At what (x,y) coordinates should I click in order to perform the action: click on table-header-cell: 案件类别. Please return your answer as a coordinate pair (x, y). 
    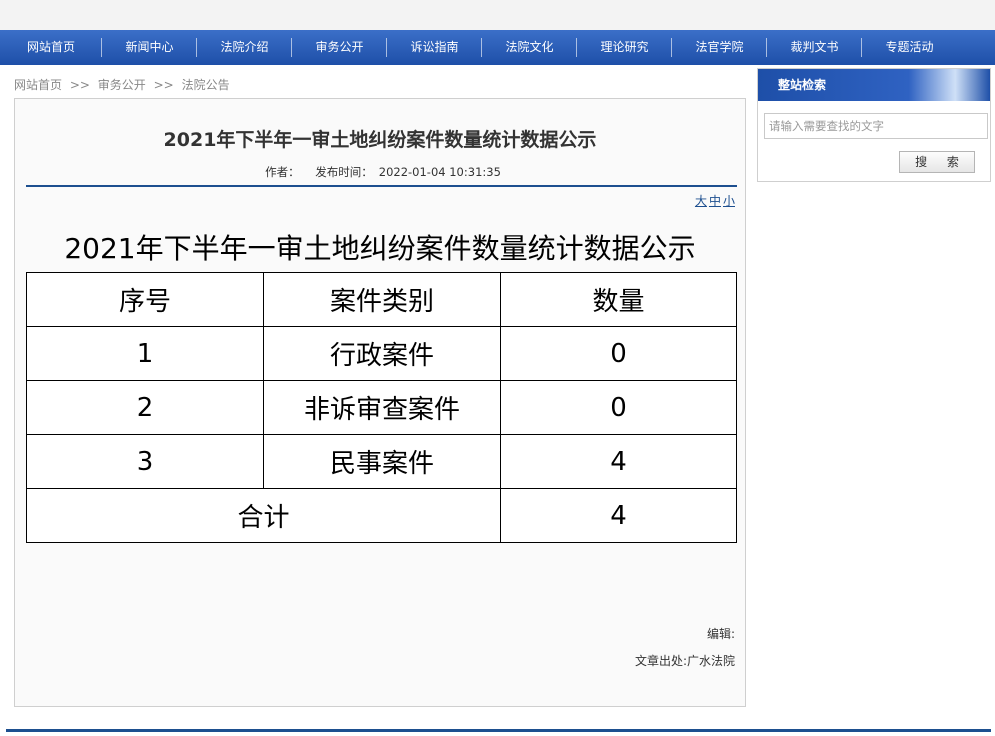
    Looking at the image, I should click on (382, 299).